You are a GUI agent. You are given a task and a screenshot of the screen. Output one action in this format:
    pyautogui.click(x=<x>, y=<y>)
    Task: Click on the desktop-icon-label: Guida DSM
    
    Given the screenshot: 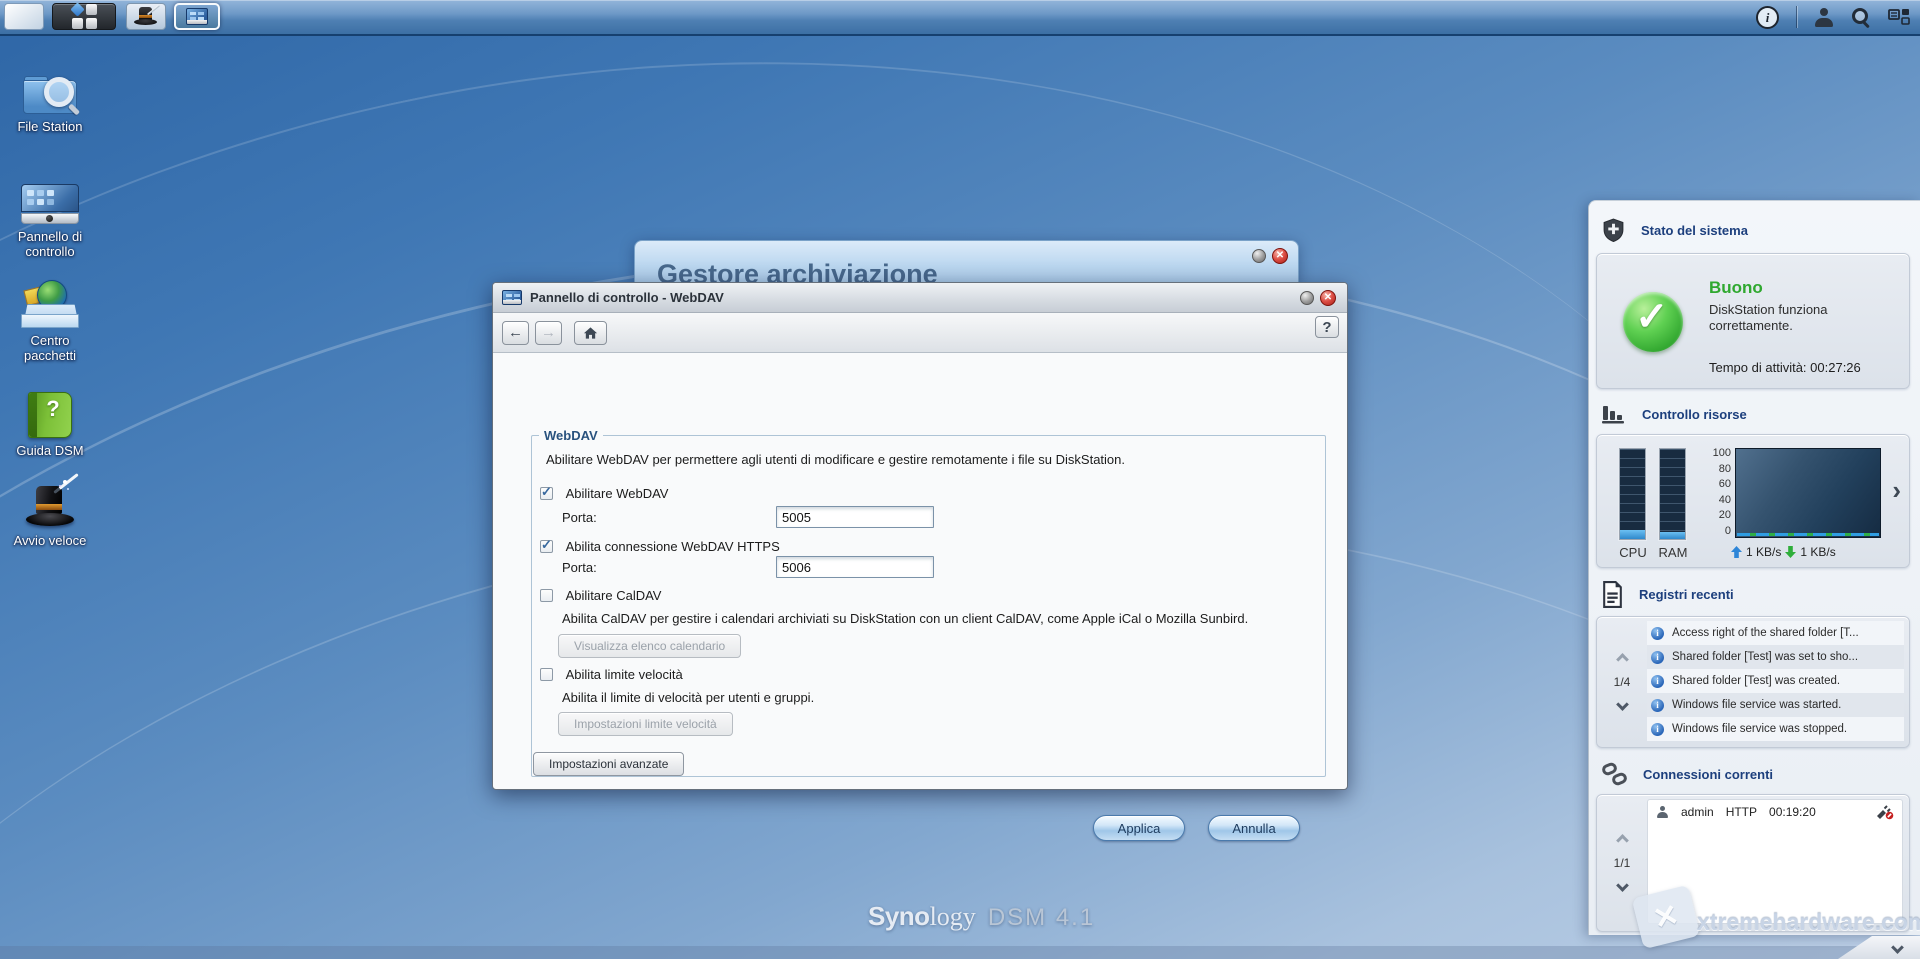 What is the action you would take?
    pyautogui.click(x=50, y=450)
    